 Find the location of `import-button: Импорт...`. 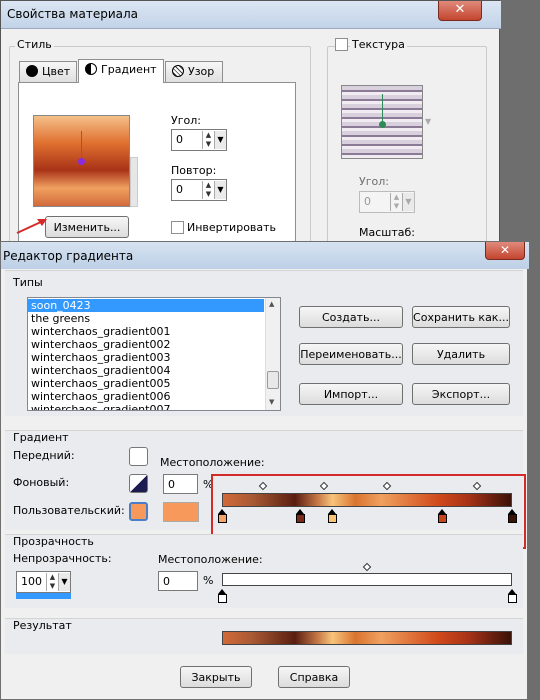

import-button: Импорт... is located at coordinates (351, 394).